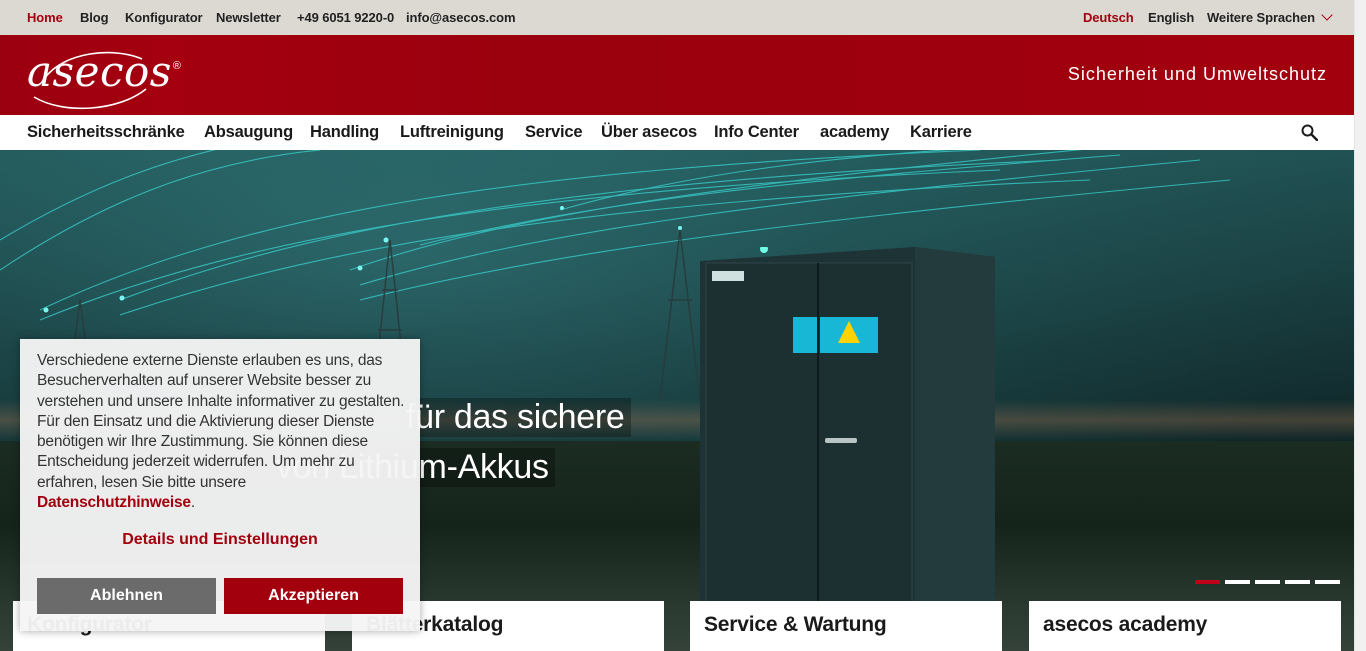 The width and height of the screenshot is (1366, 651). What do you see at coordinates (1360, 325) in the screenshot?
I see `page-scrollbar` at bounding box center [1360, 325].